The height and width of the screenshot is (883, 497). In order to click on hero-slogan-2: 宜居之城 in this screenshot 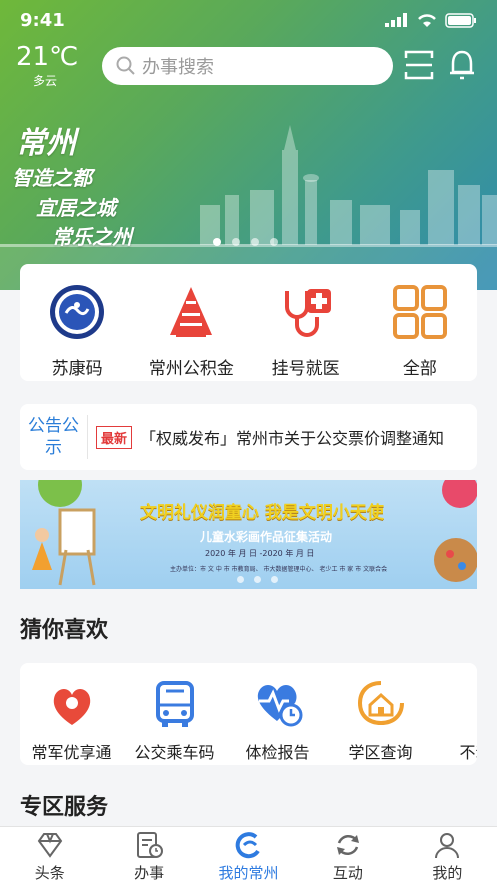, I will do `click(76, 208)`.